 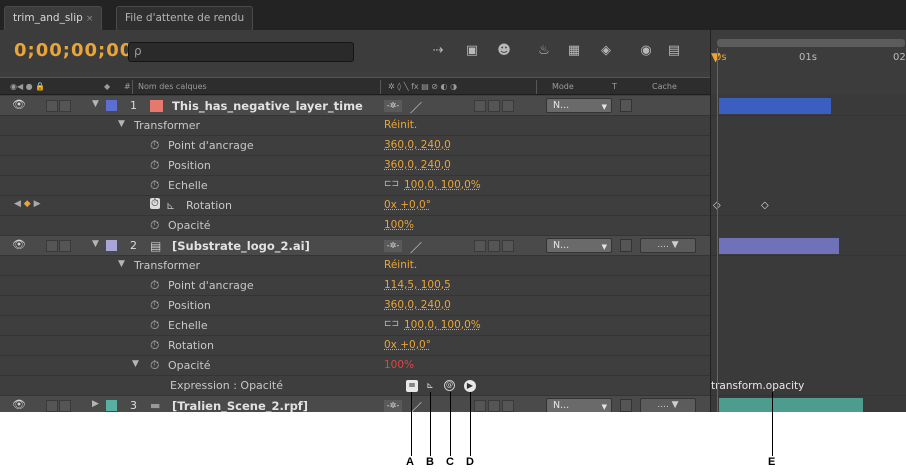 I want to click on close-icon: ×, so click(x=90, y=19).